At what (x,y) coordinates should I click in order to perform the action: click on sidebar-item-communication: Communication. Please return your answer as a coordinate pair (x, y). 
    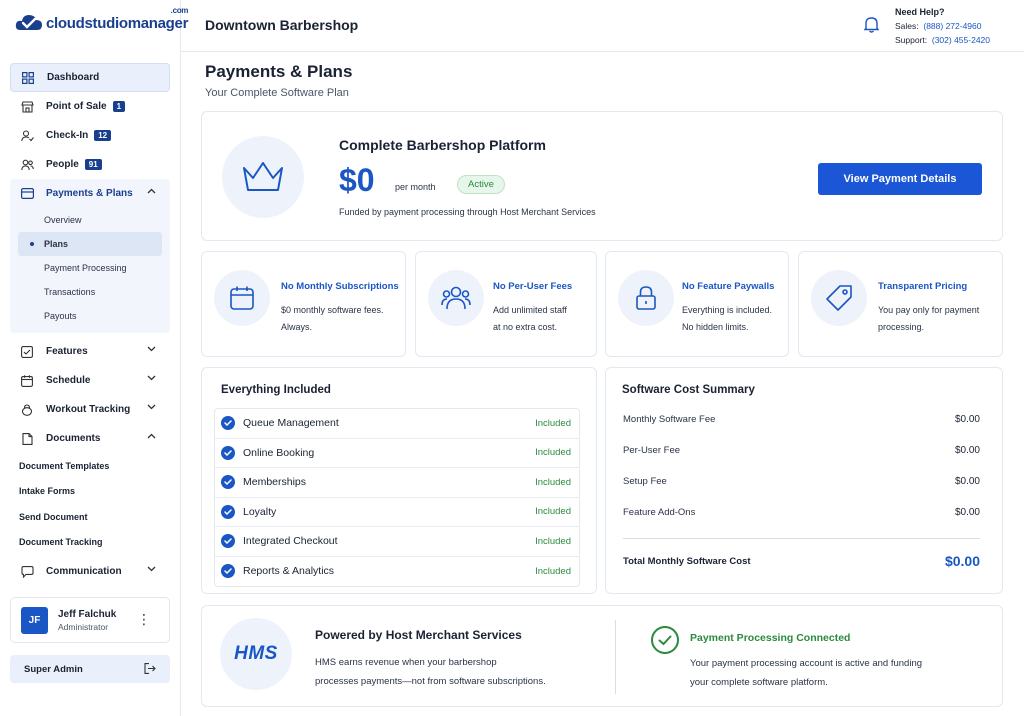
    Looking at the image, I should click on (90, 571).